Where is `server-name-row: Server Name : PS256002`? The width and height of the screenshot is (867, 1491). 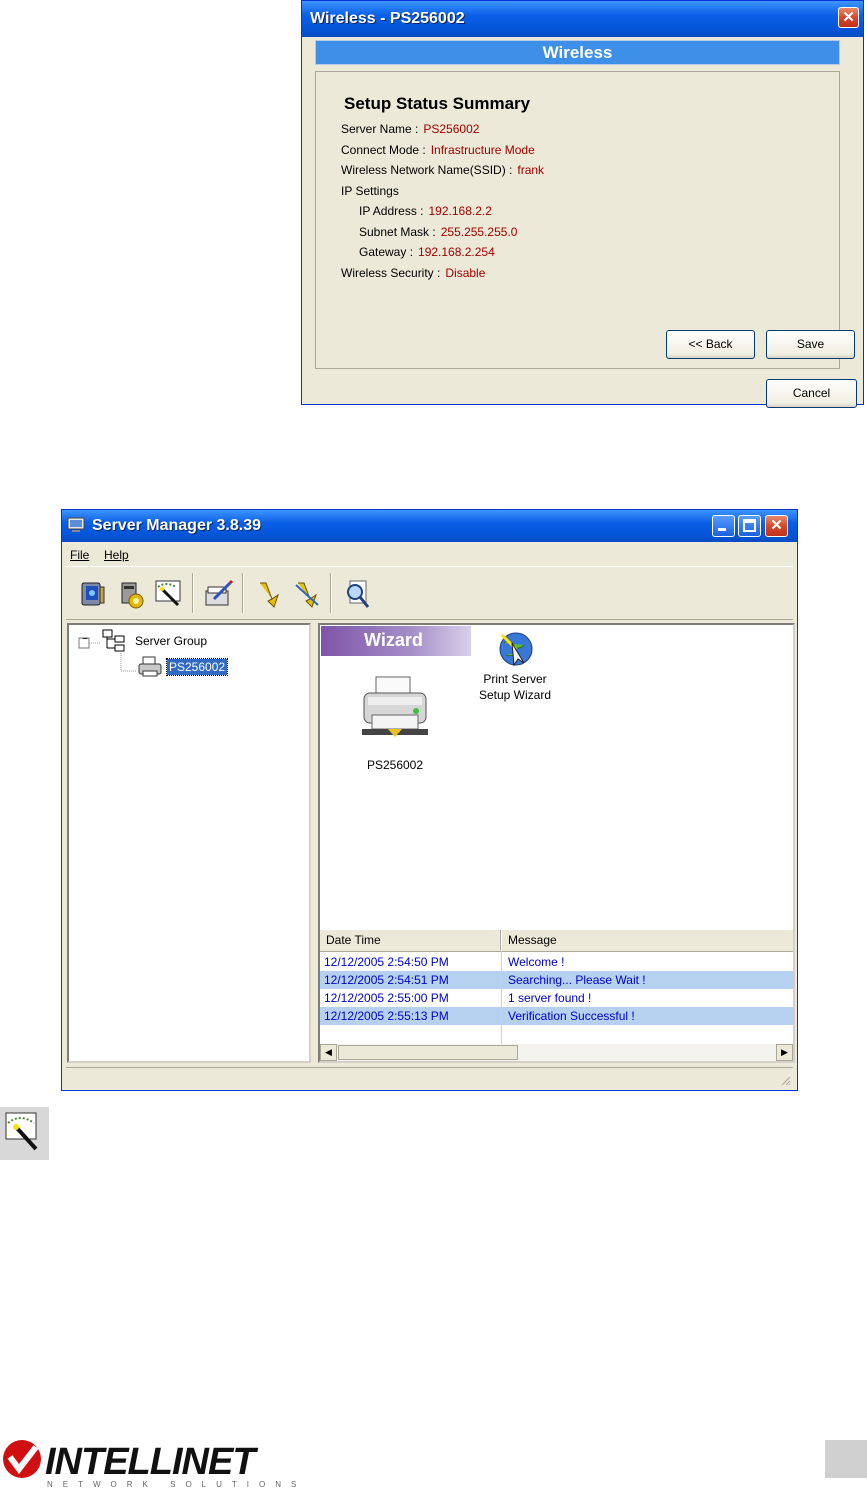
server-name-row: Server Name : PS256002 is located at coordinates (410, 129).